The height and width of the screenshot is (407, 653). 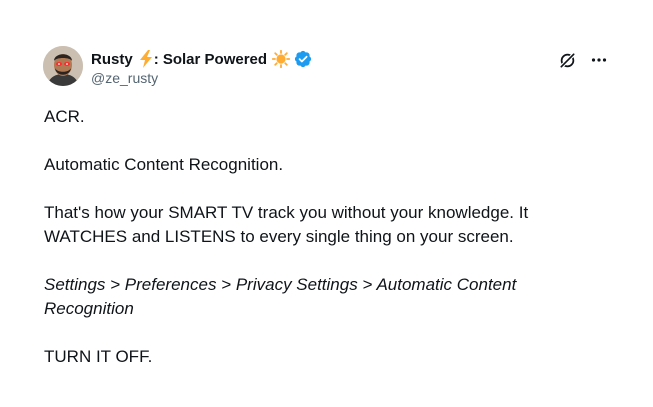 I want to click on tweet-line-acr: ACR., so click(x=64, y=116).